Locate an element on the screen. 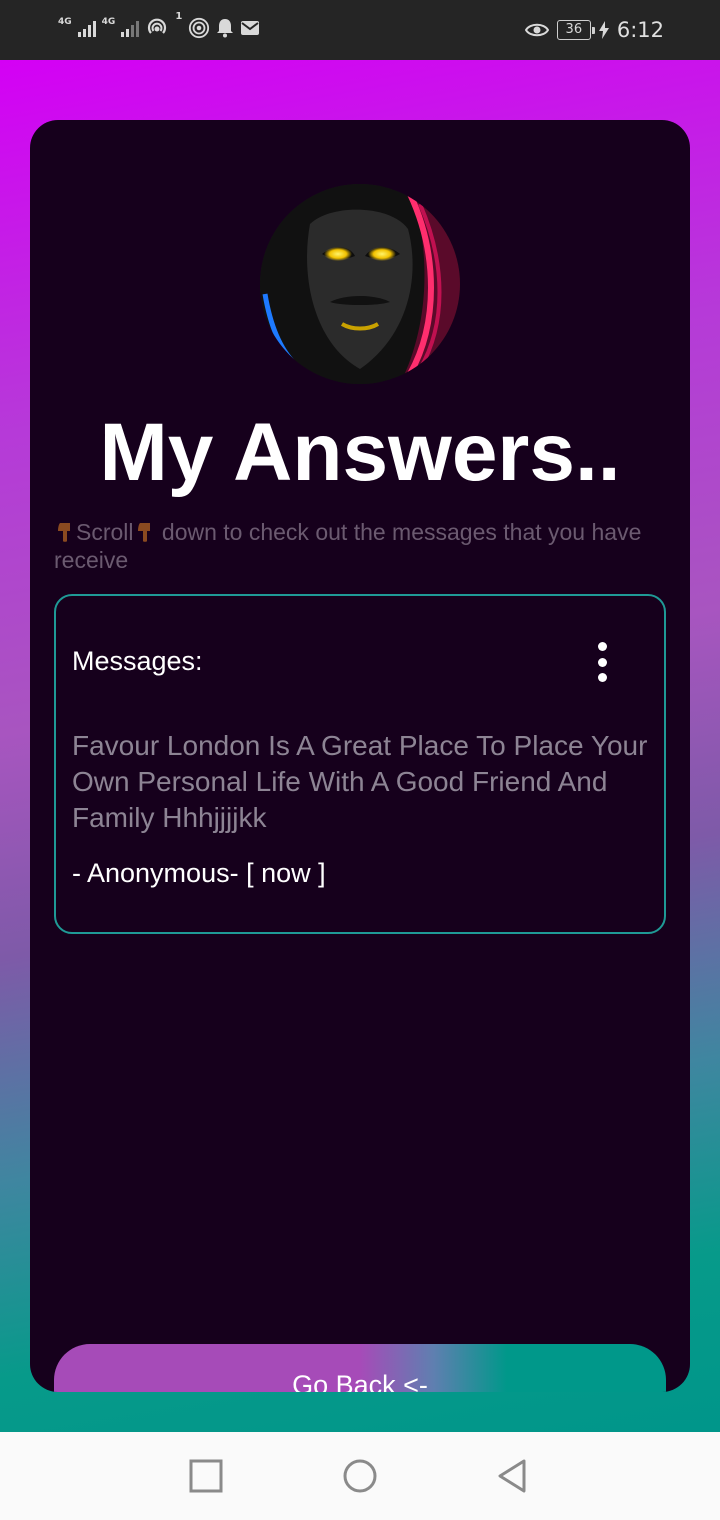 The height and width of the screenshot is (1520, 720). hotspot-icon is located at coordinates (157, 28).